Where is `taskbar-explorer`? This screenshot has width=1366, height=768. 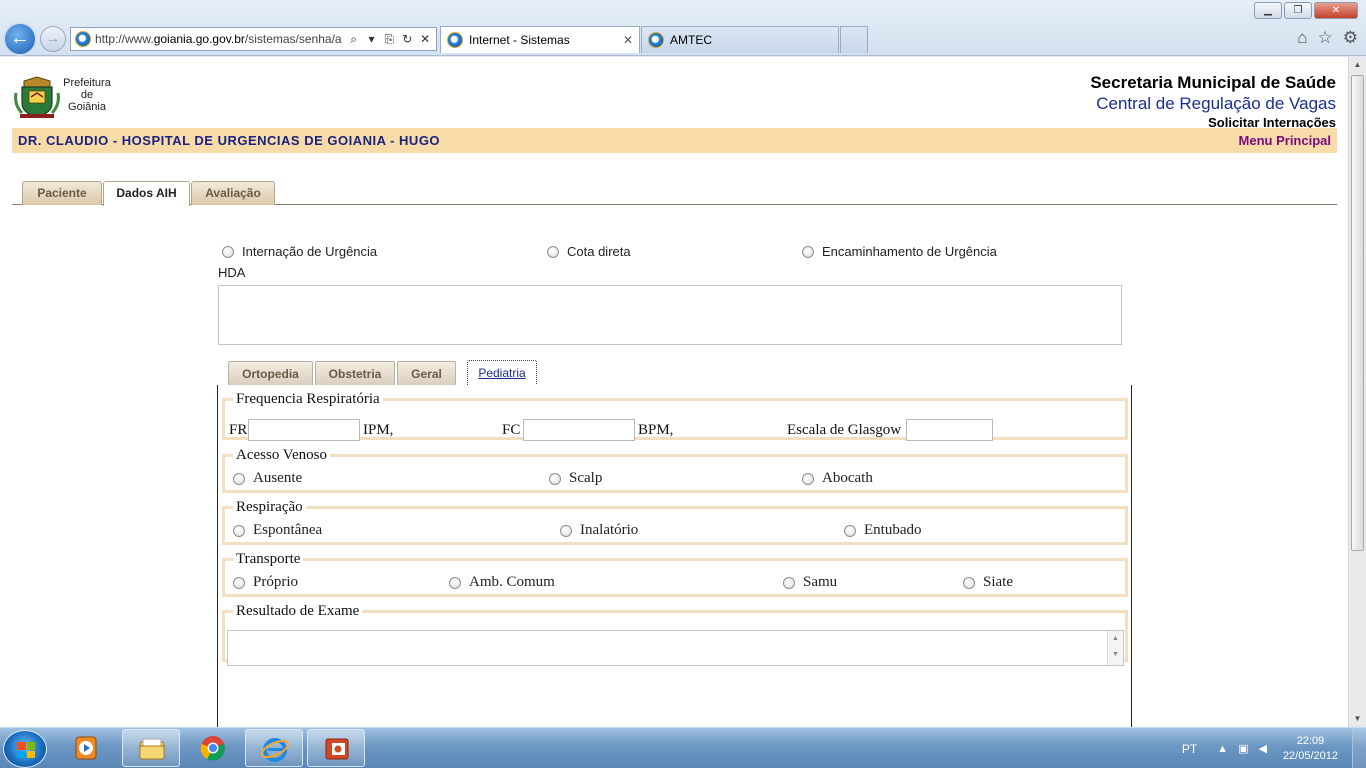
taskbar-explorer is located at coordinates (151, 748).